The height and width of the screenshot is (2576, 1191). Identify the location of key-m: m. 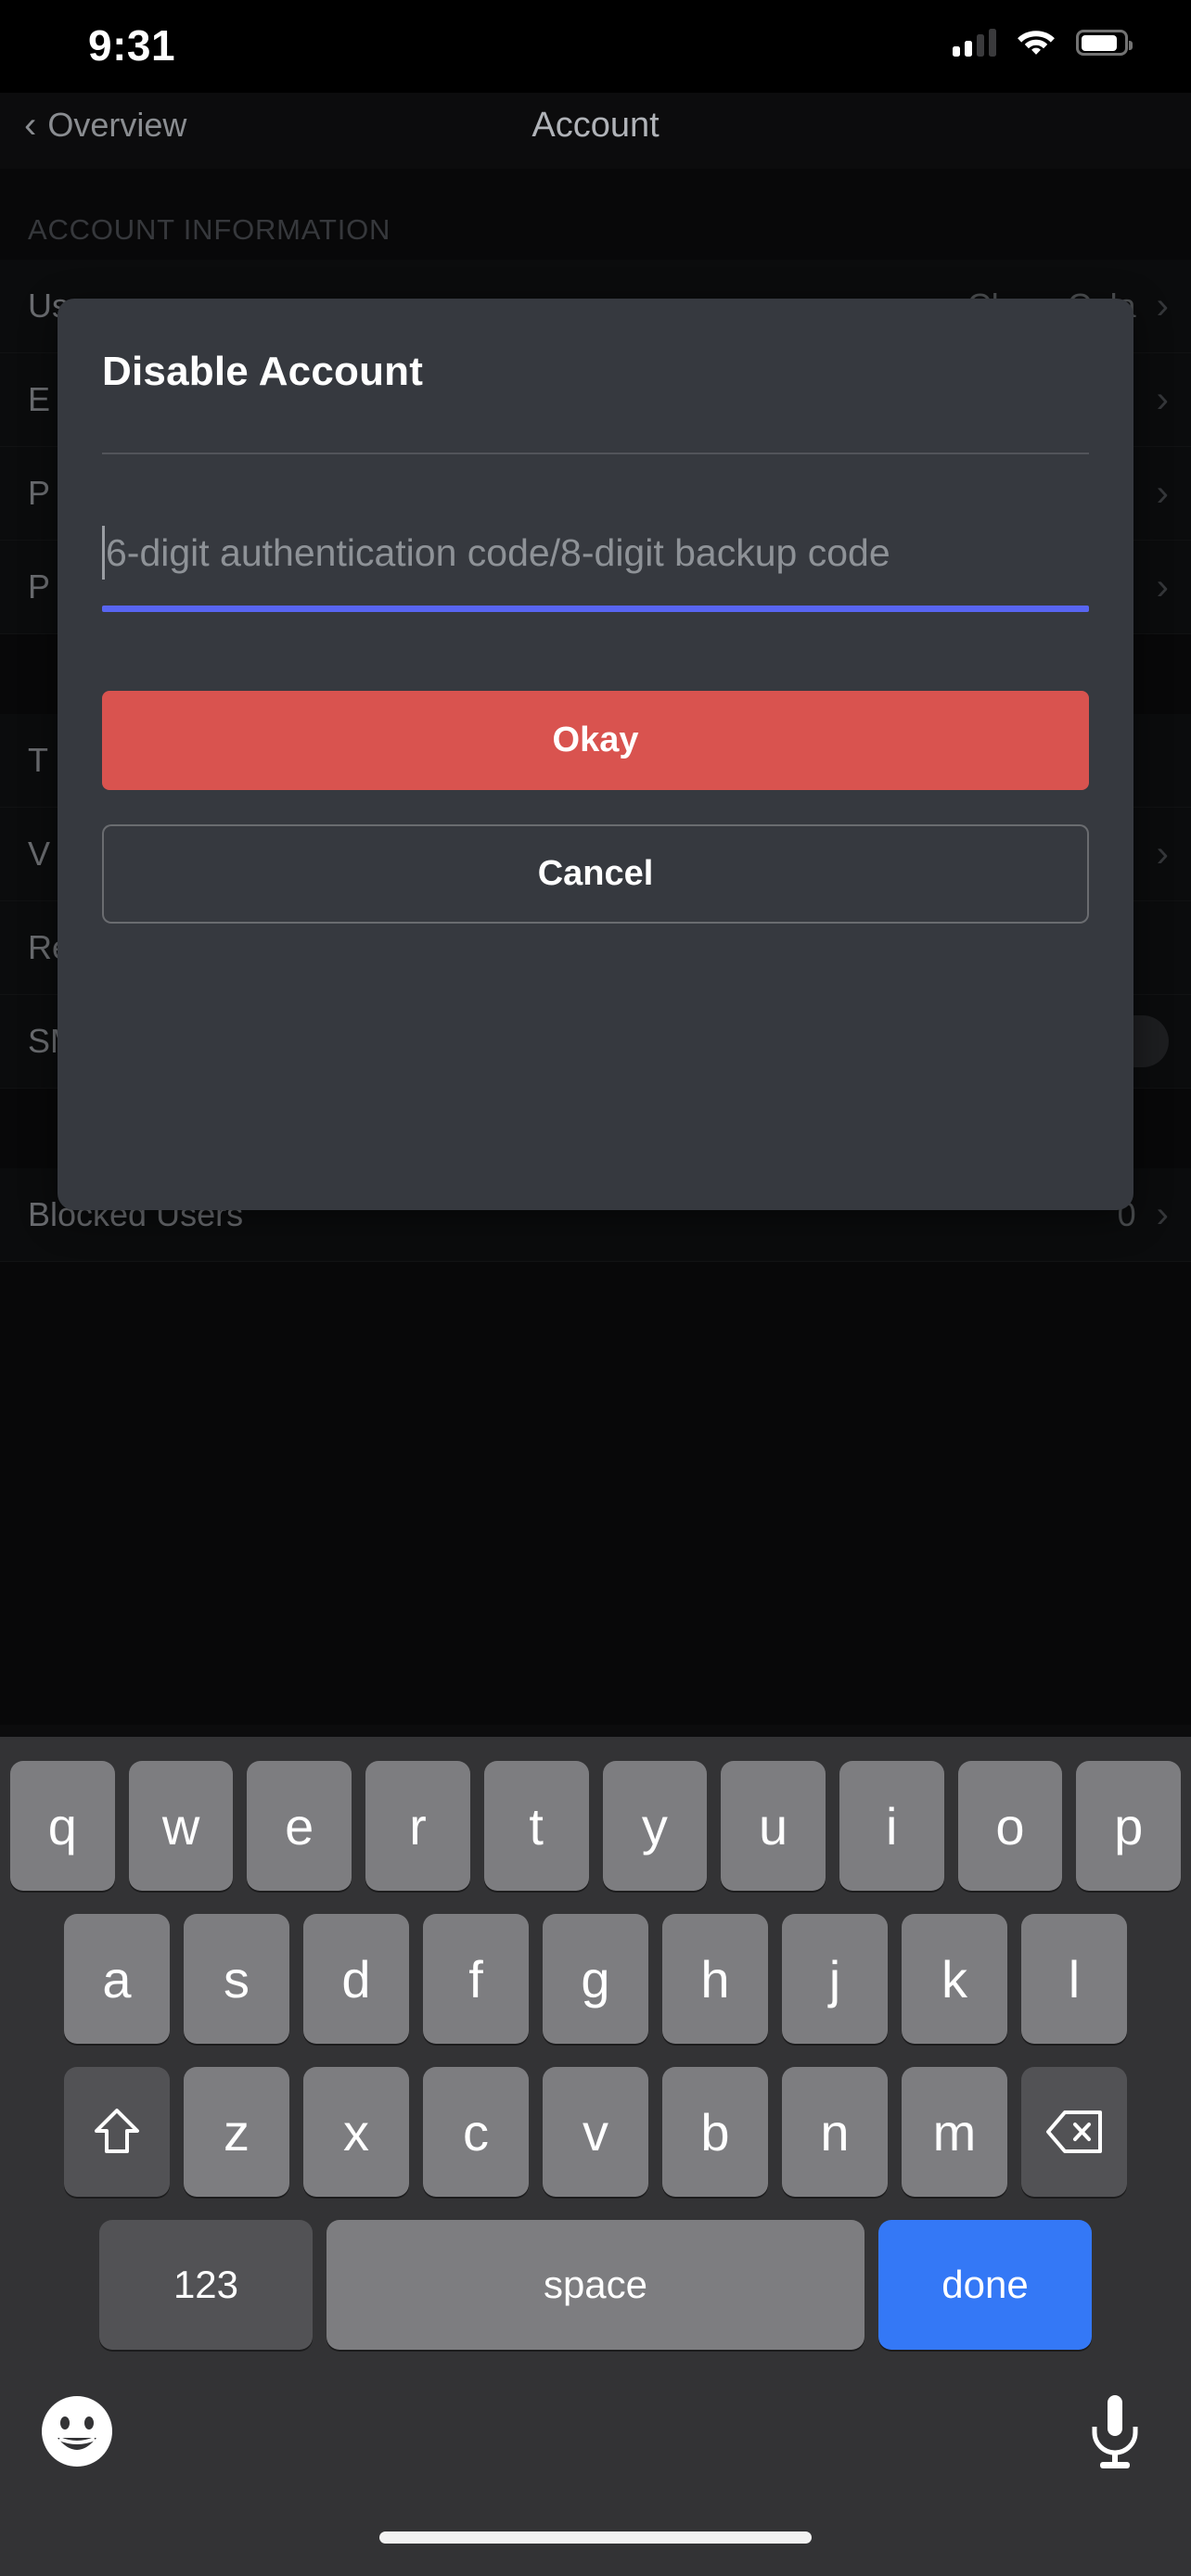
(955, 2132).